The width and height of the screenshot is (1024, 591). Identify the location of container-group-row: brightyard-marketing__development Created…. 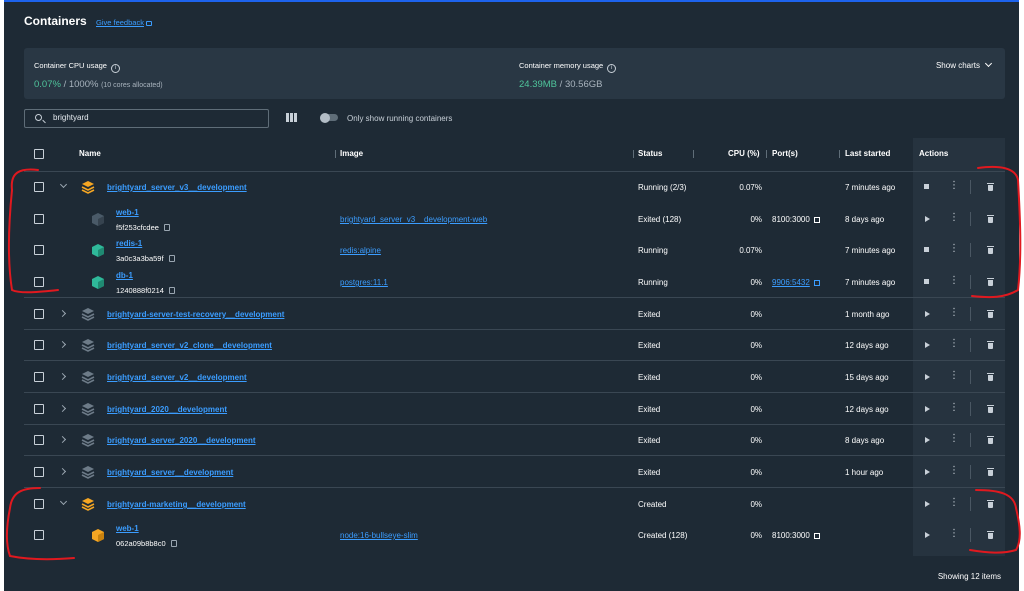
(514, 504).